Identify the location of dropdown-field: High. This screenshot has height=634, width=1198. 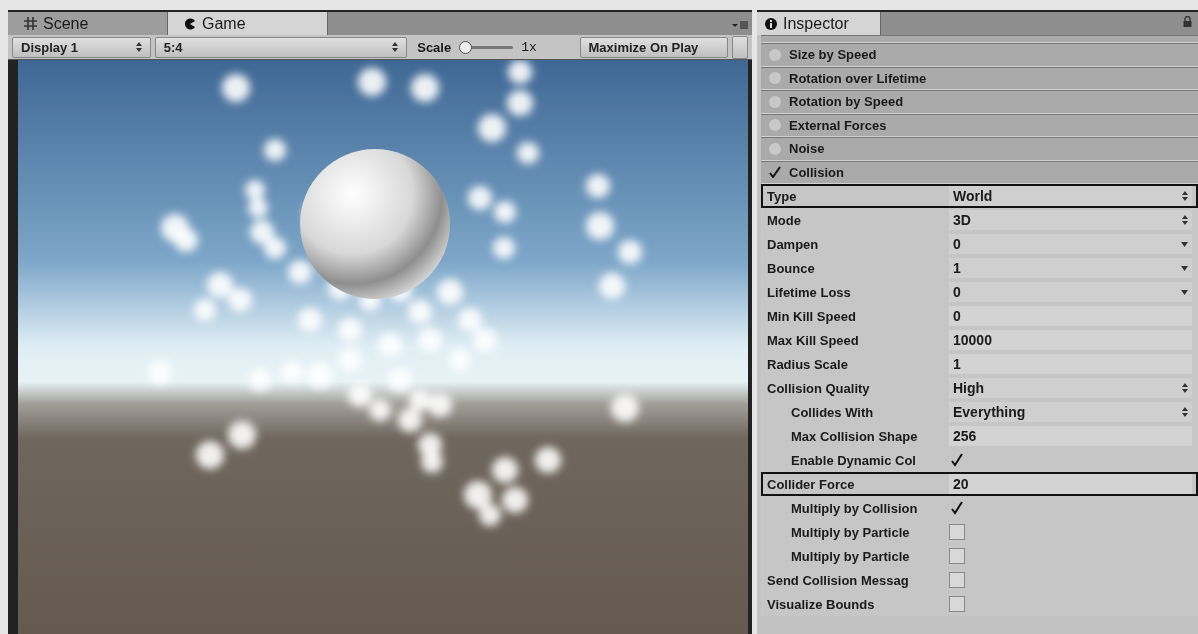
(1070, 388).